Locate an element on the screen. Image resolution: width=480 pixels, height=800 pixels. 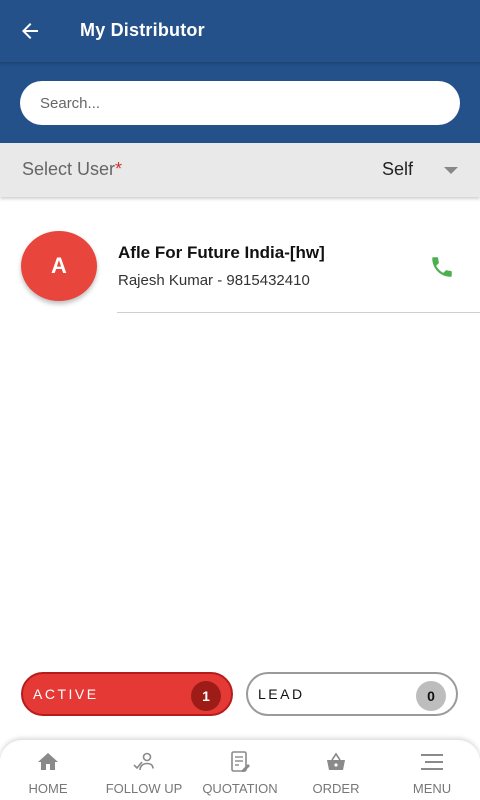
lead-filter-button: LEAD 0 is located at coordinates (352, 694).